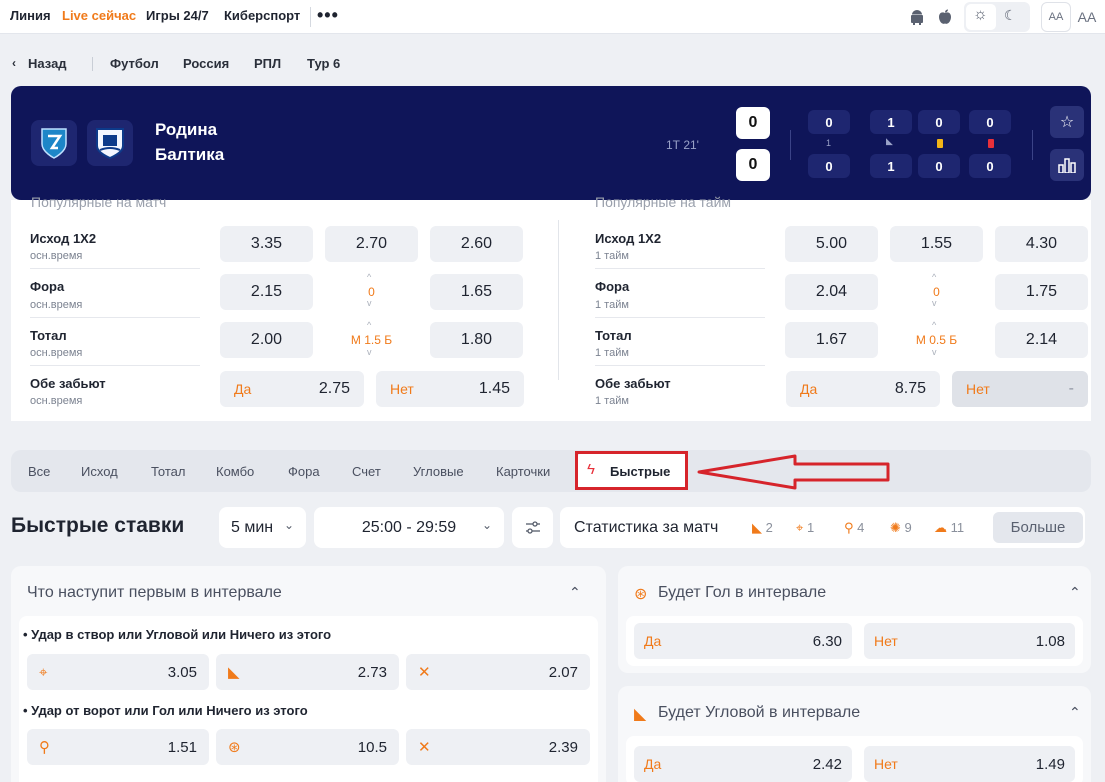 The height and width of the screenshot is (782, 1105). I want to click on back-link: Назад, so click(47, 63).